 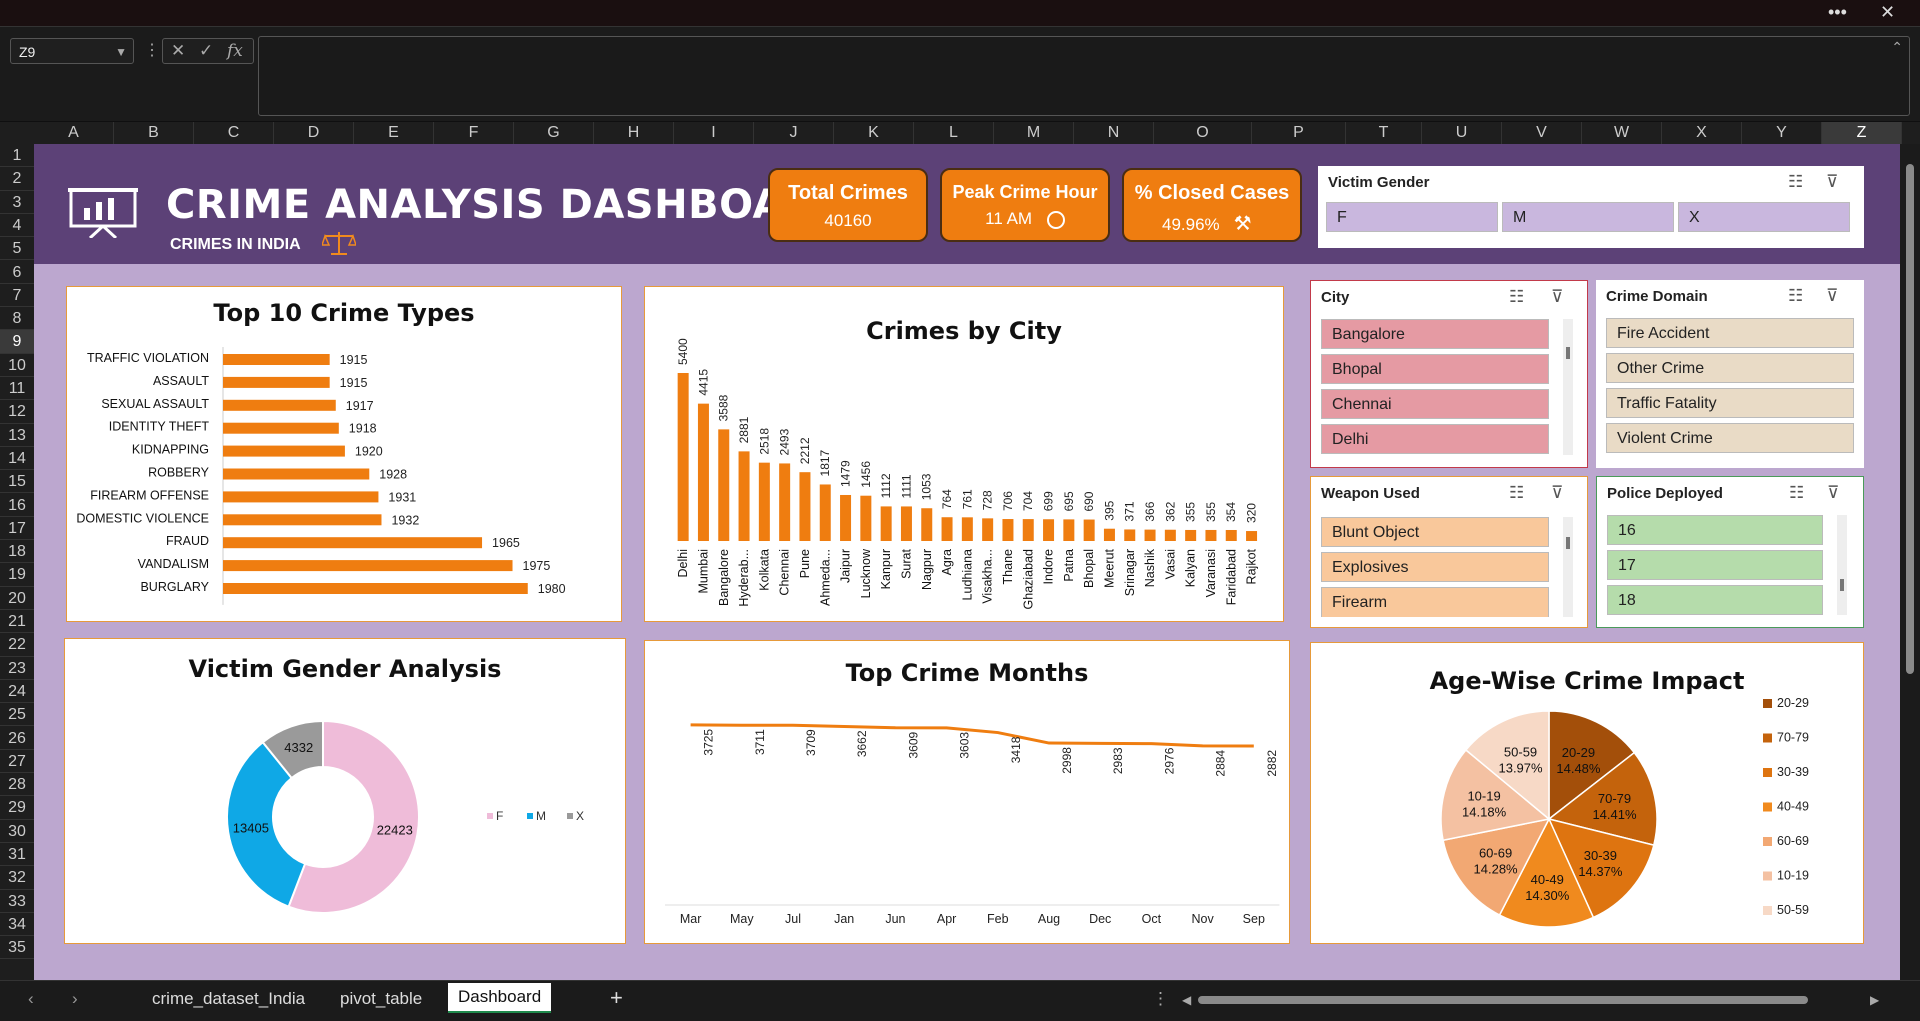 What do you see at coordinates (1435, 439) in the screenshot?
I see `slicer-item: Delhi` at bounding box center [1435, 439].